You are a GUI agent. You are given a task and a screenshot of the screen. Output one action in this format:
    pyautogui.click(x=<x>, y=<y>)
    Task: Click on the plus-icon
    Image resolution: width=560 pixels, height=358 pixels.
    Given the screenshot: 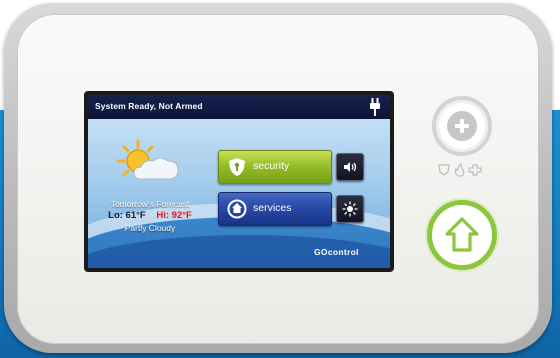 What is the action you would take?
    pyautogui.click(x=462, y=126)
    